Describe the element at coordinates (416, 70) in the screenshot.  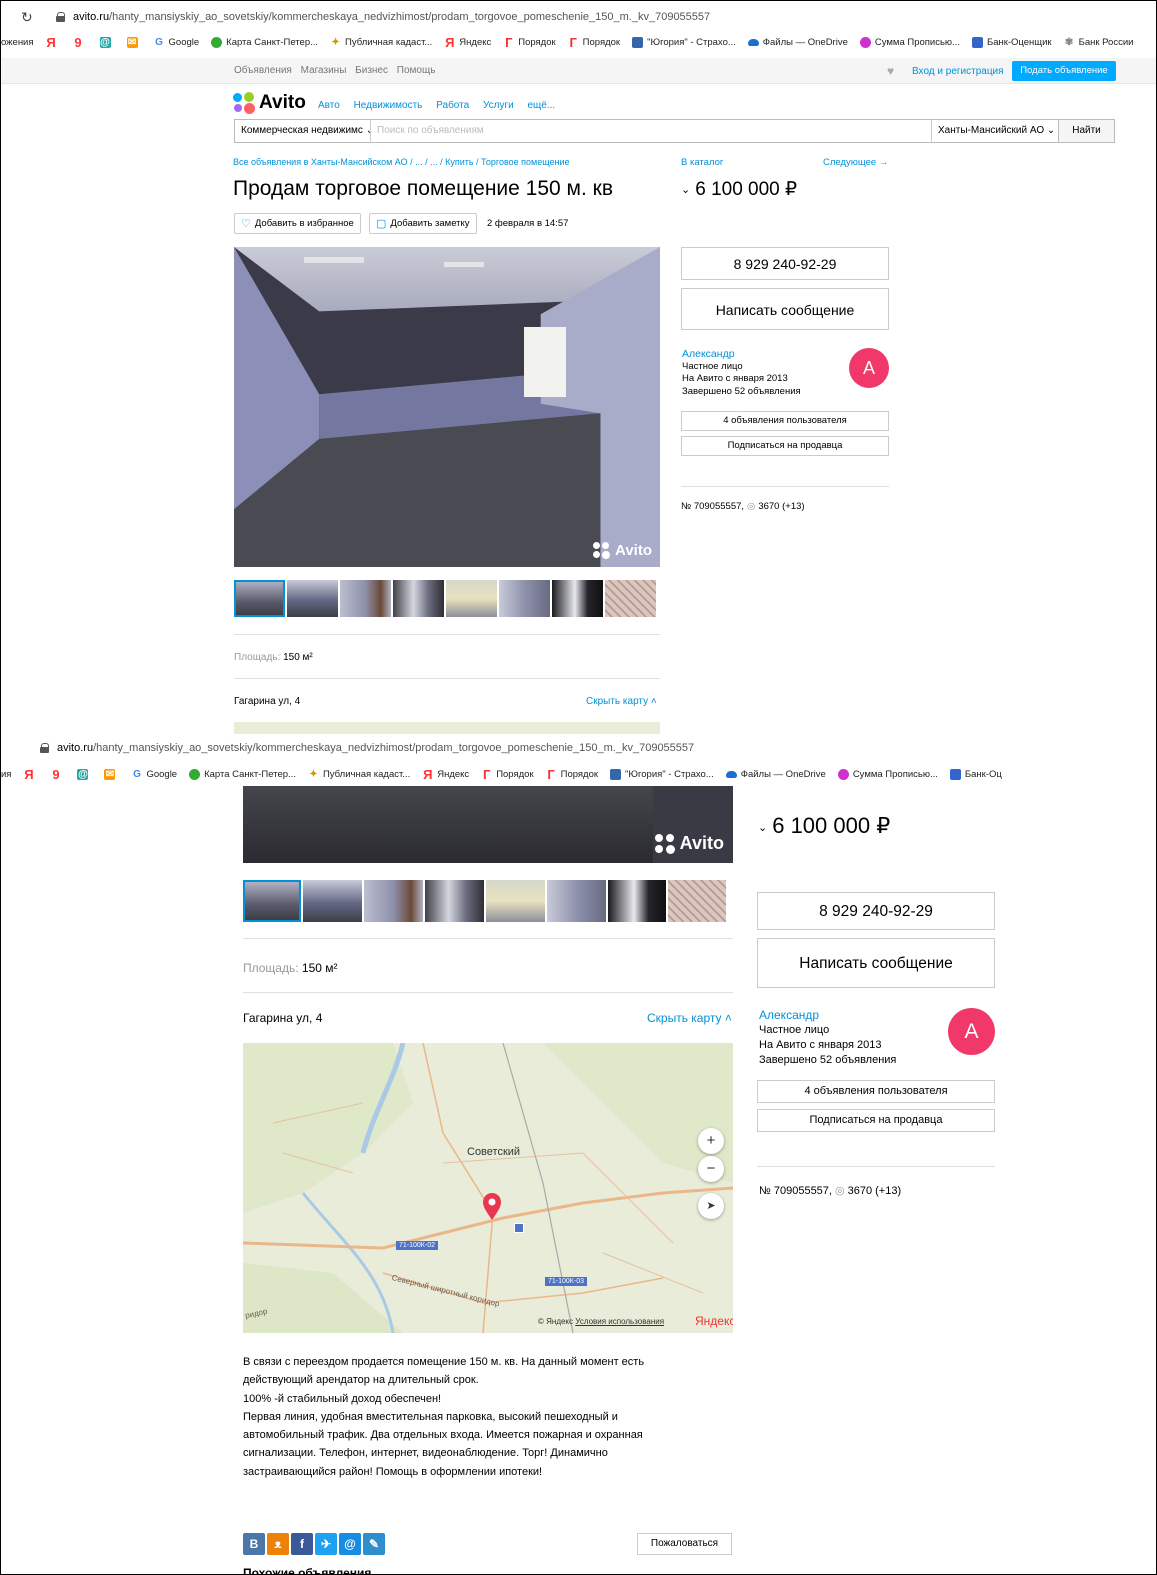
I see `nav-help: Помощь` at that location.